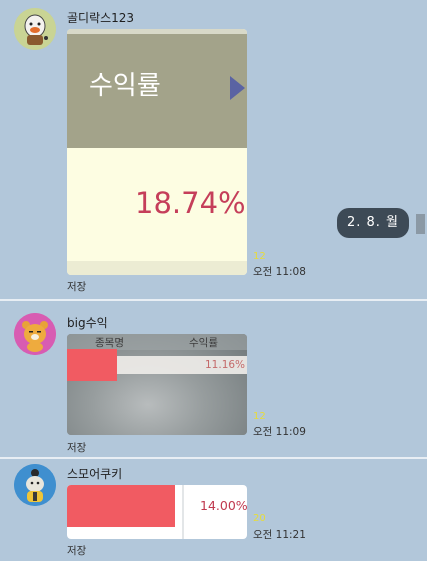  I want to click on ryan-bear-icon, so click(35, 334).